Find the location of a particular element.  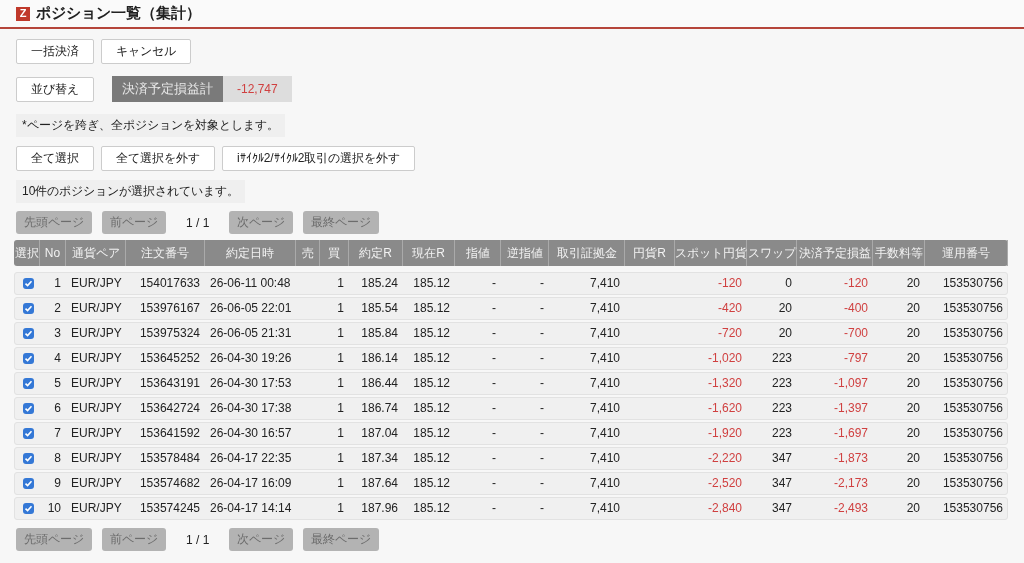

table-cell-text: 186.44 is located at coordinates (379, 383).